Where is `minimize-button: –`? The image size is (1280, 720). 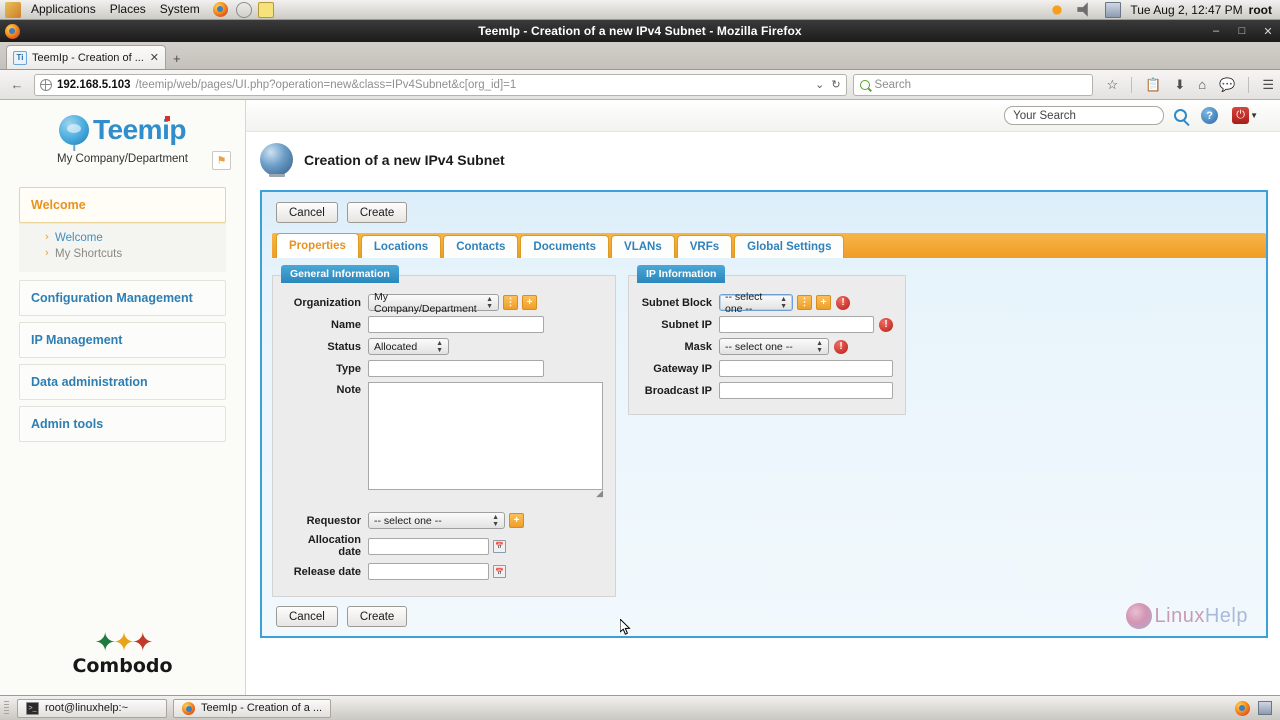 minimize-button: – is located at coordinates (1216, 31).